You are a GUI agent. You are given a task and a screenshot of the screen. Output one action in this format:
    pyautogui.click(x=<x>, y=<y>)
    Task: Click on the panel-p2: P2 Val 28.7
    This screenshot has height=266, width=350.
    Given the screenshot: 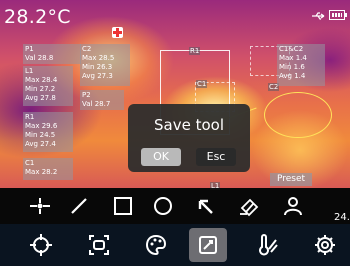 What is the action you would take?
    pyautogui.click(x=102, y=100)
    